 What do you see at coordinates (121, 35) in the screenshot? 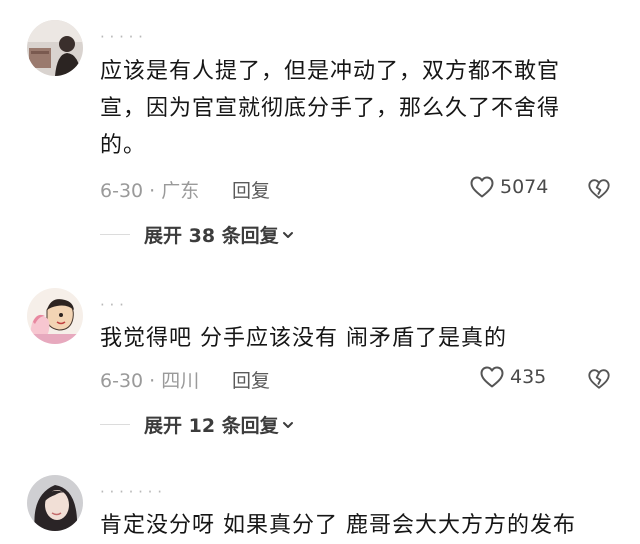
I see `username: · · · · ·` at bounding box center [121, 35].